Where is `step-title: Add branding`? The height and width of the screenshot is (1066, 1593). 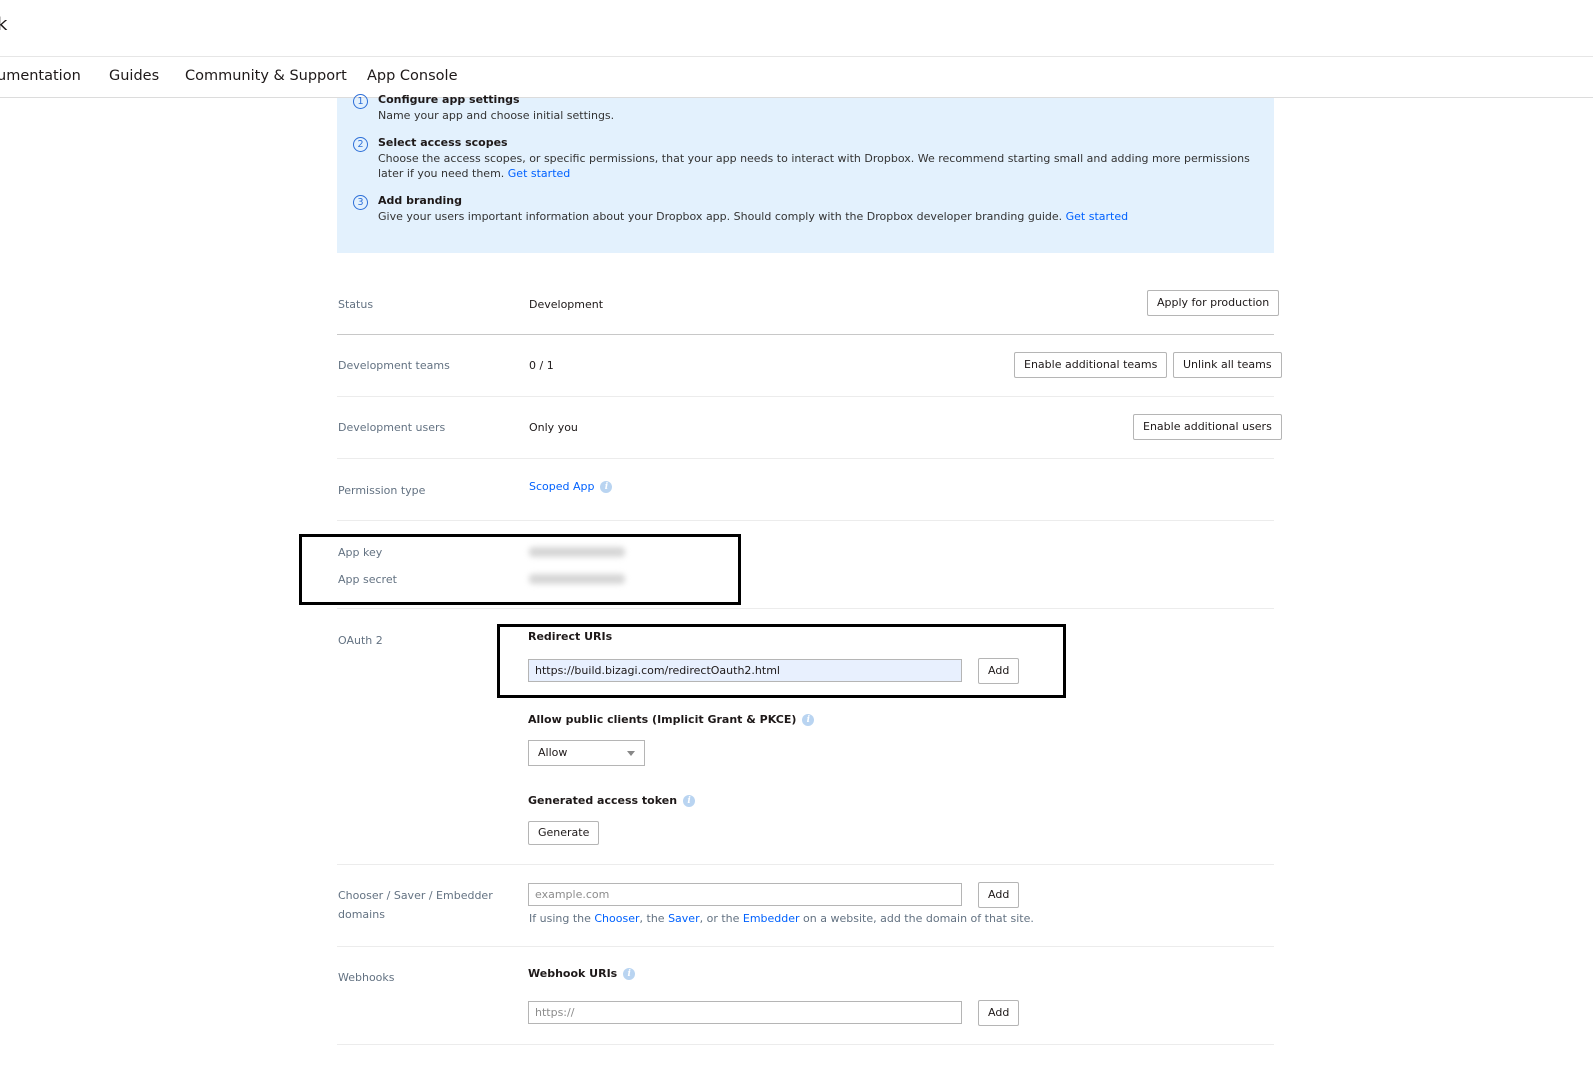
step-title: Add branding is located at coordinates (420, 200).